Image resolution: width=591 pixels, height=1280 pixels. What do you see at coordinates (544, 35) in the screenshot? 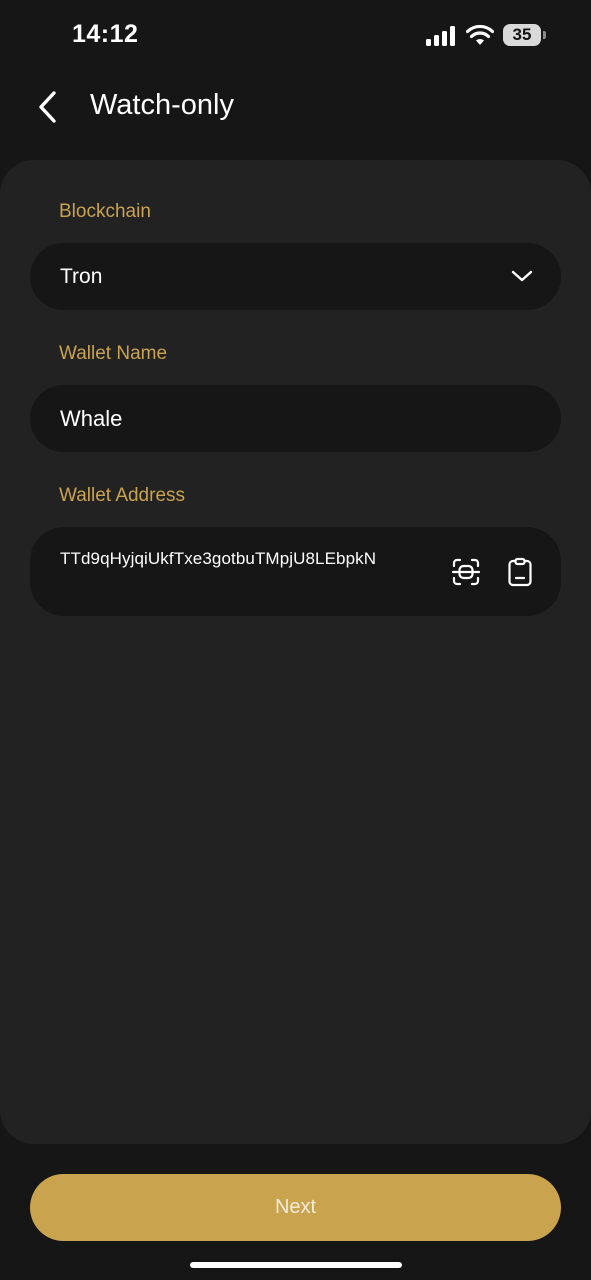
I see `battery-tip` at bounding box center [544, 35].